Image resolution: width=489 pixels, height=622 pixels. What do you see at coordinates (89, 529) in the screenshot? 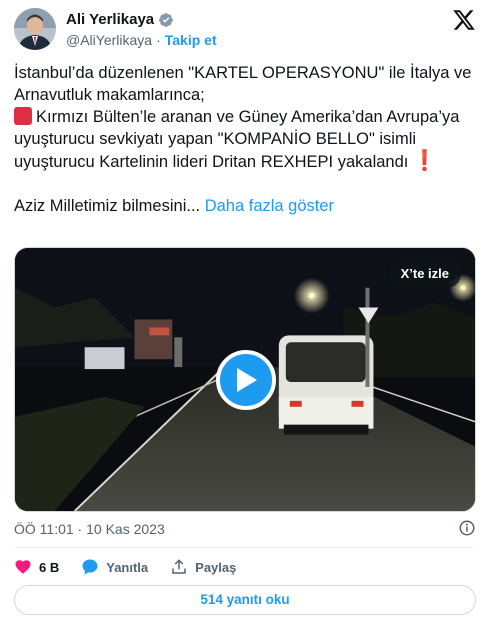
I see `timestamp: ÖÖ 11:01 · 10 Kas 2023` at bounding box center [89, 529].